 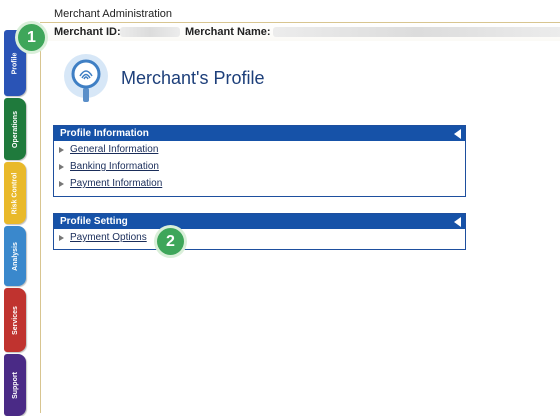 What do you see at coordinates (170, 241) in the screenshot?
I see `step-badge-2: 2` at bounding box center [170, 241].